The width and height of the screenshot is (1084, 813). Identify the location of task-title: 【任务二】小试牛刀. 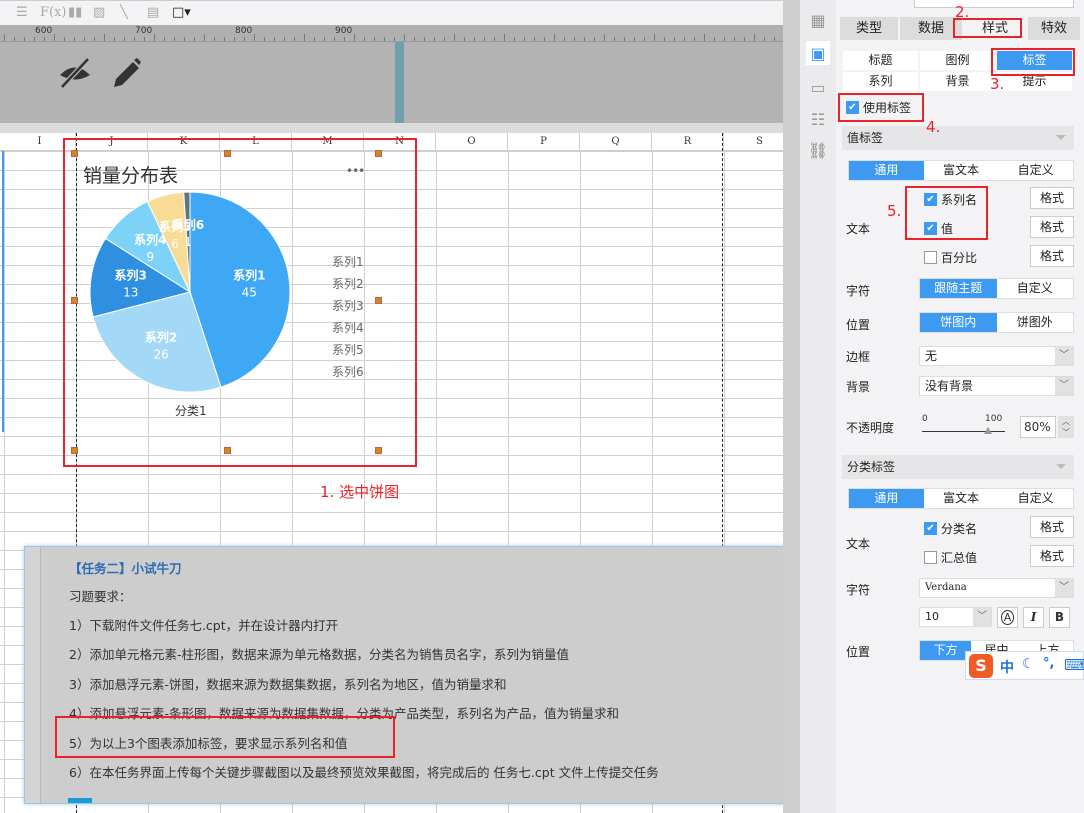
(125, 568).